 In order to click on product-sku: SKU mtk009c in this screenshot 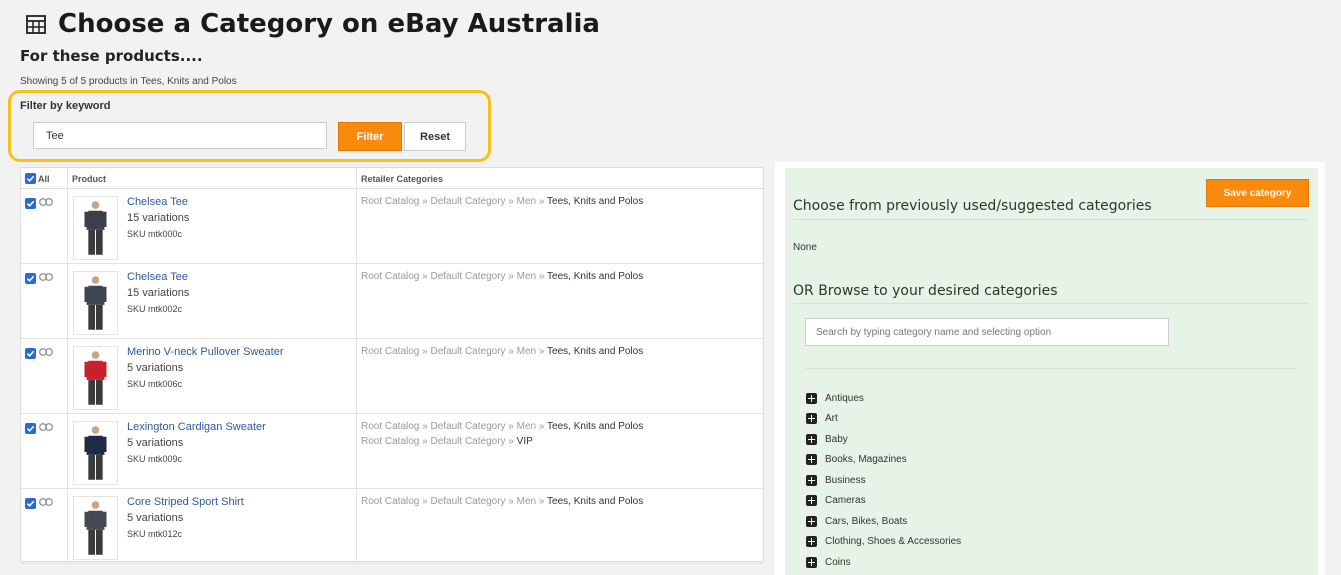, I will do `click(155, 459)`.